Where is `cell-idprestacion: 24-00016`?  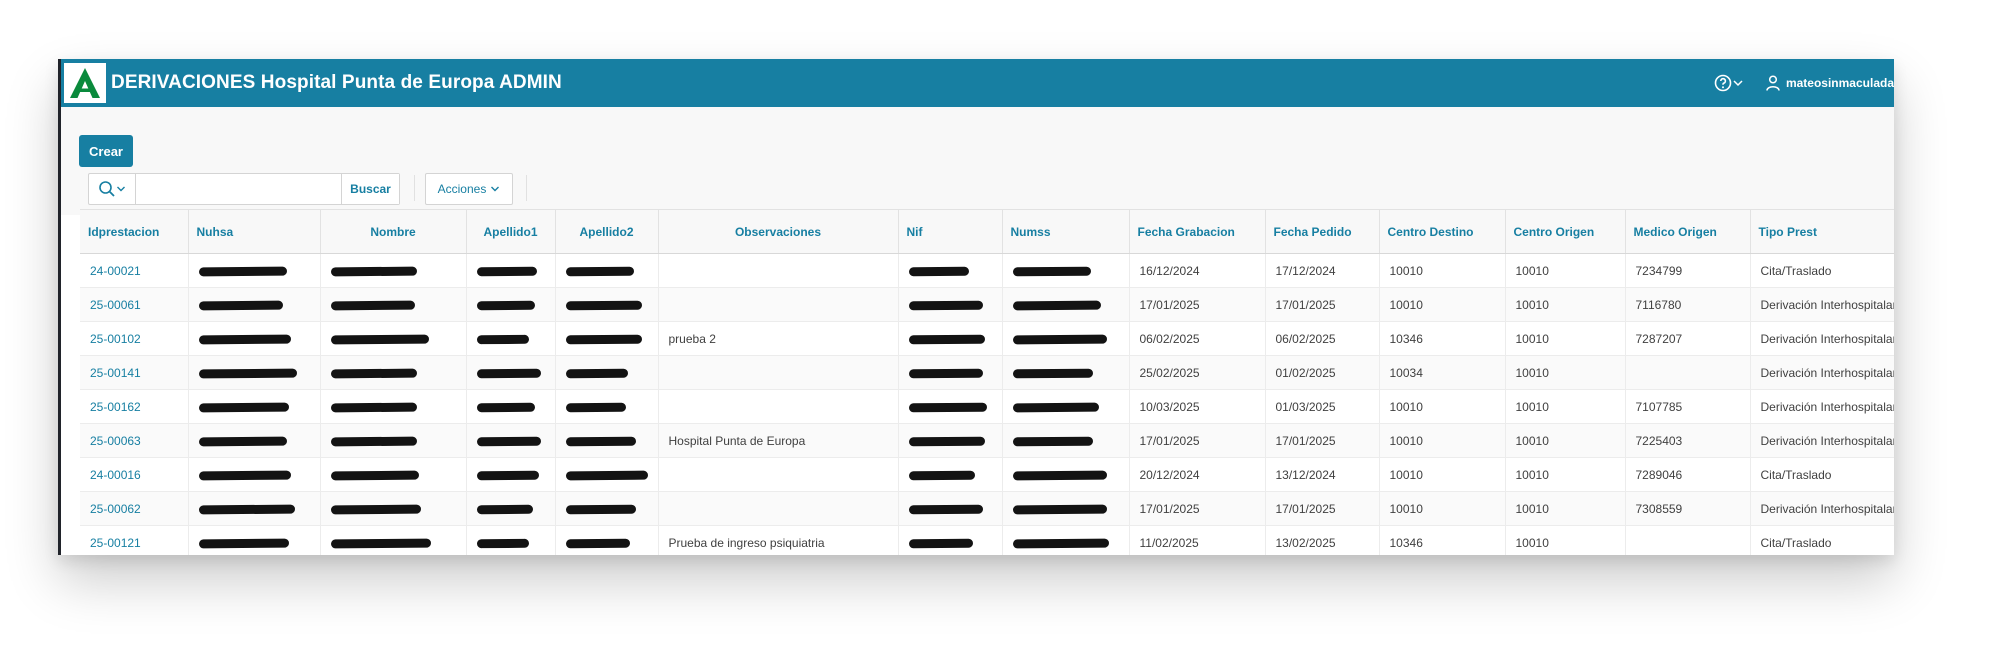 cell-idprestacion: 24-00016 is located at coordinates (134, 474).